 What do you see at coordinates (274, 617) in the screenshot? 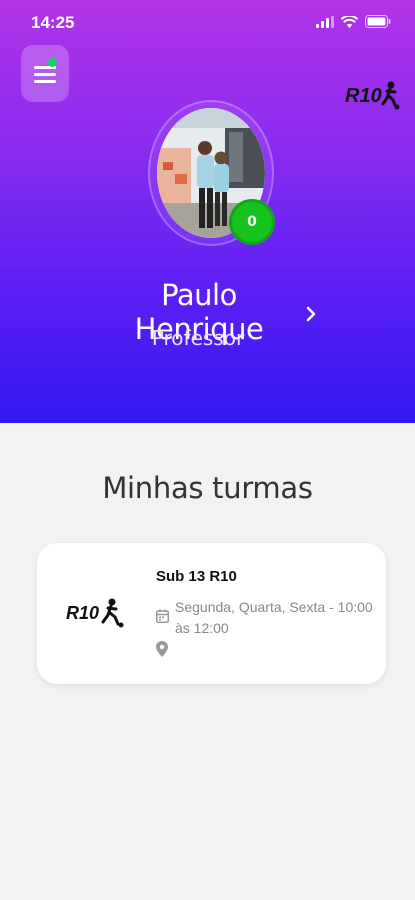
I see `class-schedule: Segunda, Quarta, Sexta - 10:00 às 12:00` at bounding box center [274, 617].